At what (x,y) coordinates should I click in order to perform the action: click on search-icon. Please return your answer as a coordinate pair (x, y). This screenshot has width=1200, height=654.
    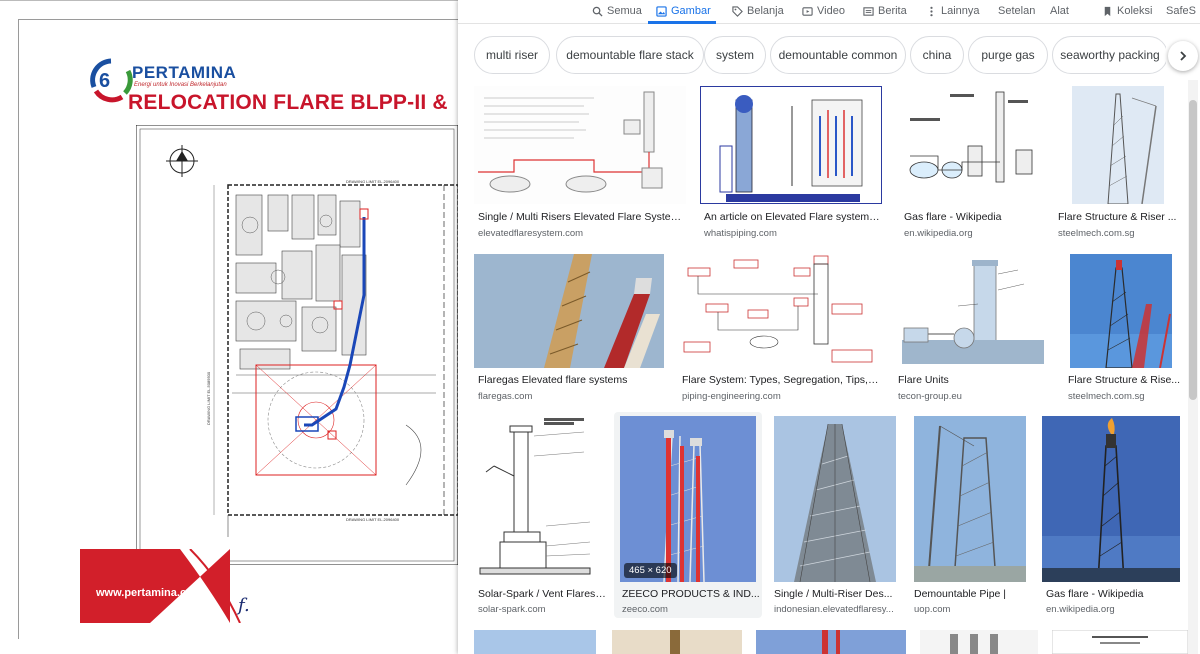
    Looking at the image, I should click on (597, 11).